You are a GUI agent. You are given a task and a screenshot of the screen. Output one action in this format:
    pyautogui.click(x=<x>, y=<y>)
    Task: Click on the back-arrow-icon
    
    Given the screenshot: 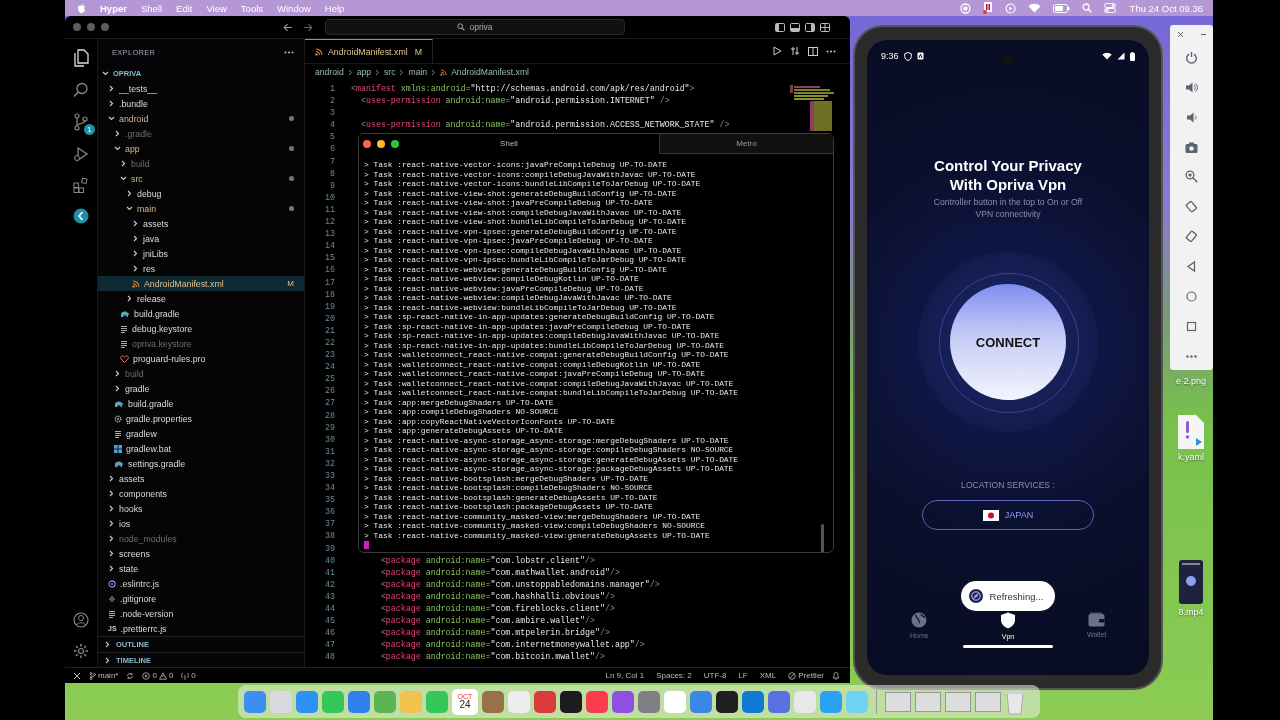 What is the action you would take?
    pyautogui.click(x=288, y=27)
    